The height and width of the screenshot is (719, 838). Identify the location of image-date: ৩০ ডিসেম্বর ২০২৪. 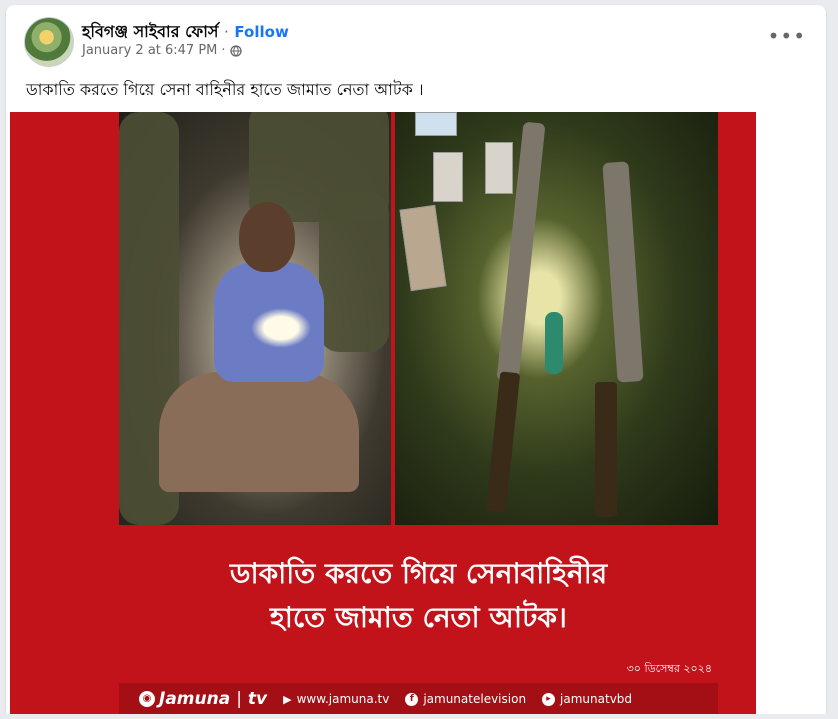
(669, 668).